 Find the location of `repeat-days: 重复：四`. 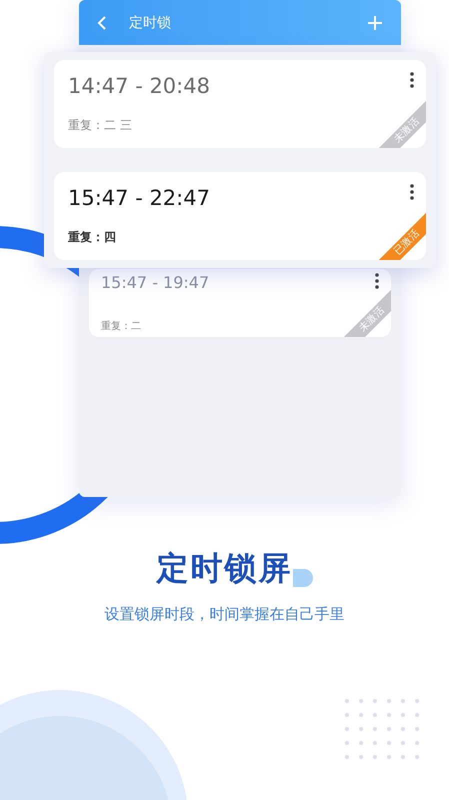

repeat-days: 重复：四 is located at coordinates (92, 237).